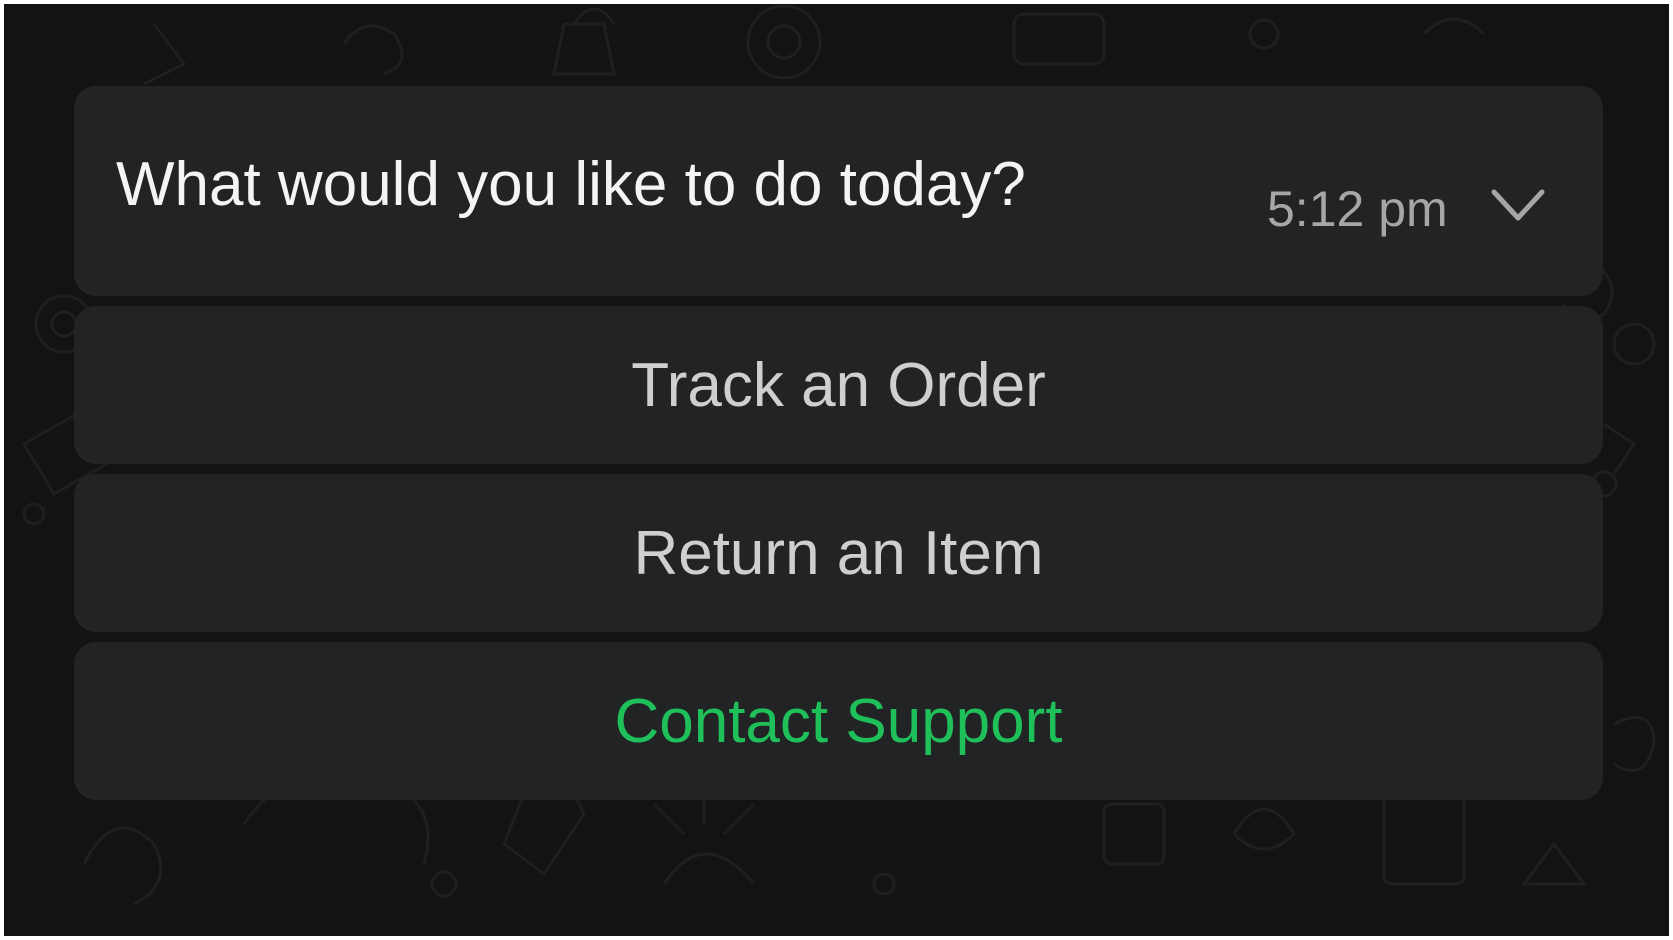 Image resolution: width=1673 pixels, height=940 pixels. What do you see at coordinates (571, 184) in the screenshot?
I see `message-text: What would you like to do today?` at bounding box center [571, 184].